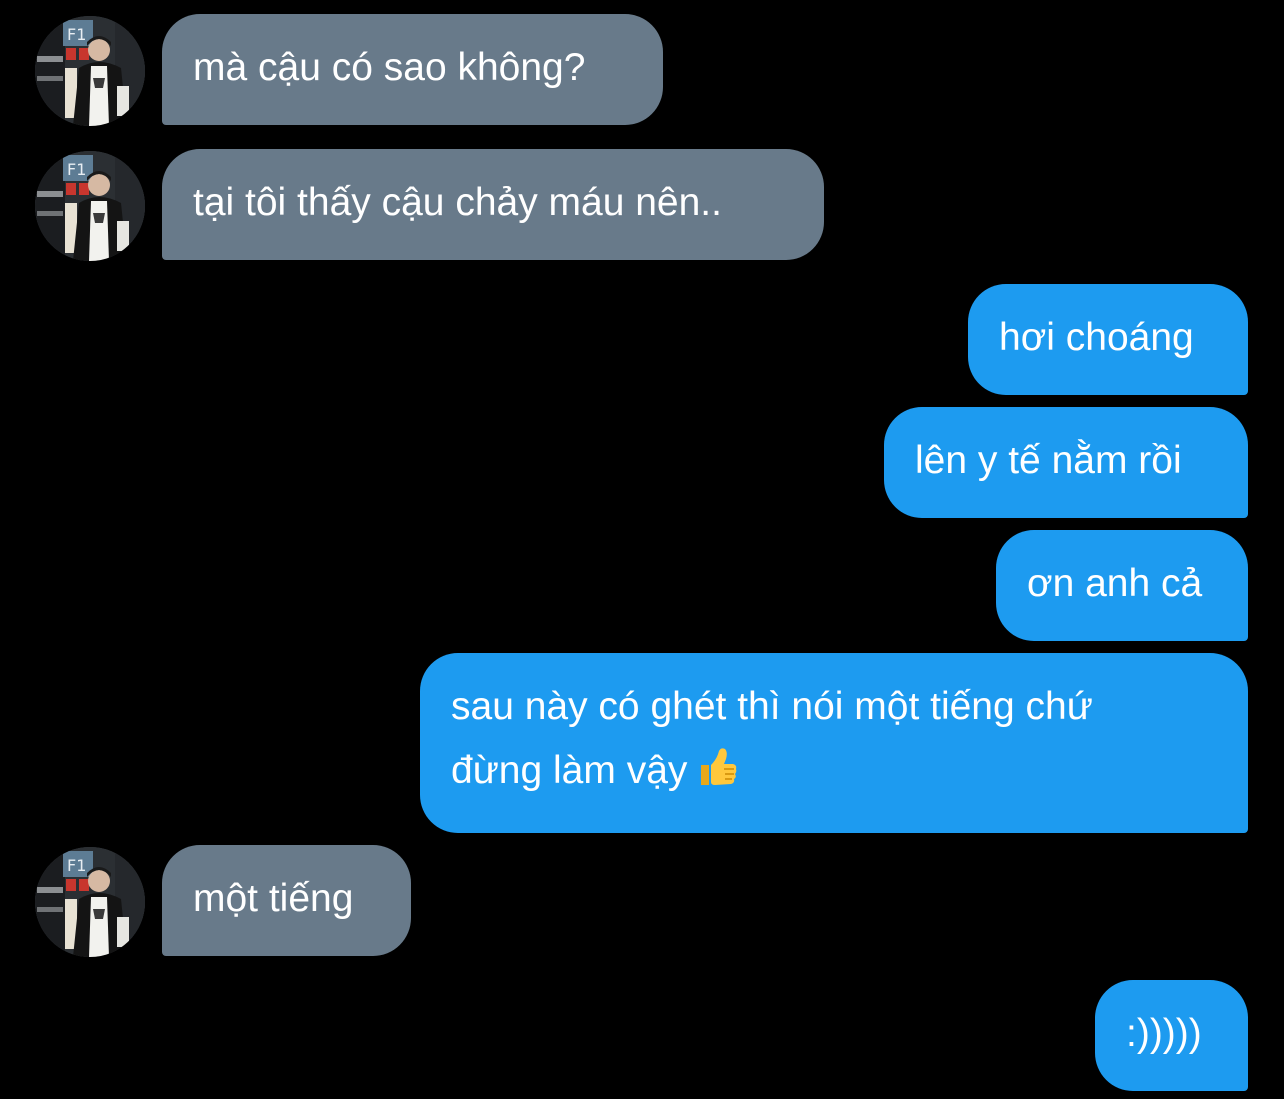  I want to click on message-text: một tiếng, so click(273, 898).